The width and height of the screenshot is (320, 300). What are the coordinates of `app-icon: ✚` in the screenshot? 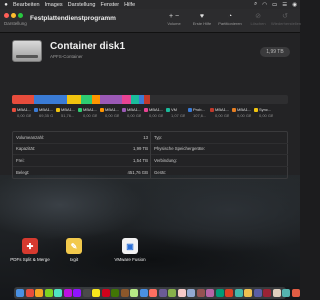 It's located at (30, 246).